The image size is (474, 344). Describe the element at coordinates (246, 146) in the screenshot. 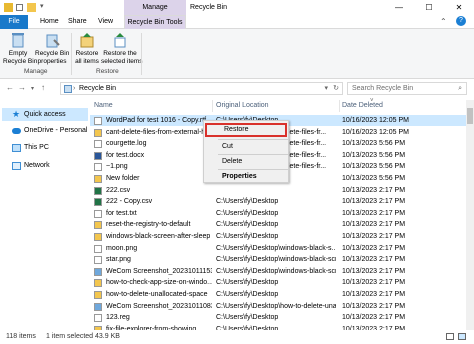

I see `context-menu-cut: Cut` at that location.